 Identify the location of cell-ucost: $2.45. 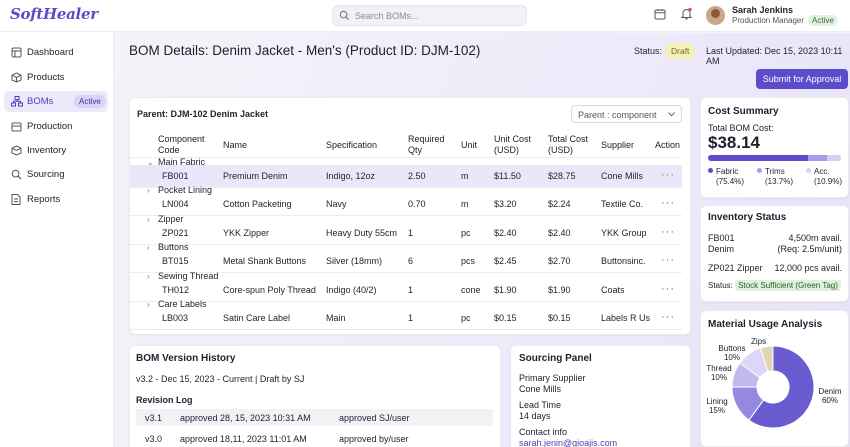
(505, 261).